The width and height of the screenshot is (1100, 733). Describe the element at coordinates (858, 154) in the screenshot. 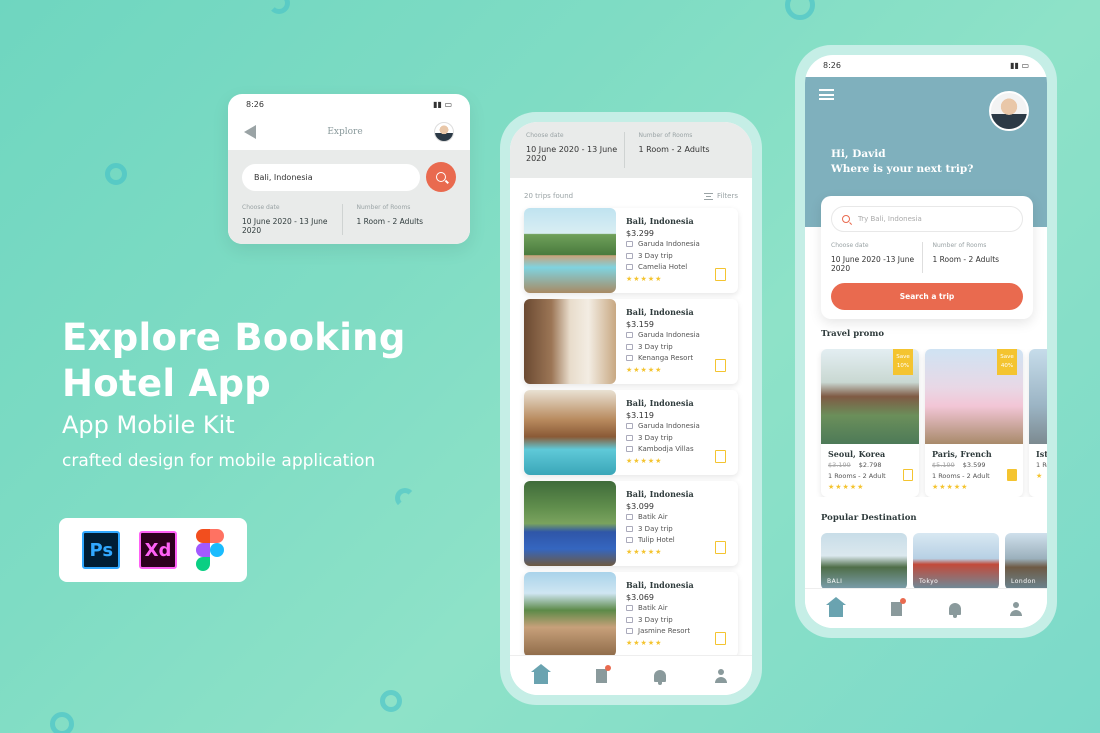

I see `greeting-name: Hi, David` at that location.